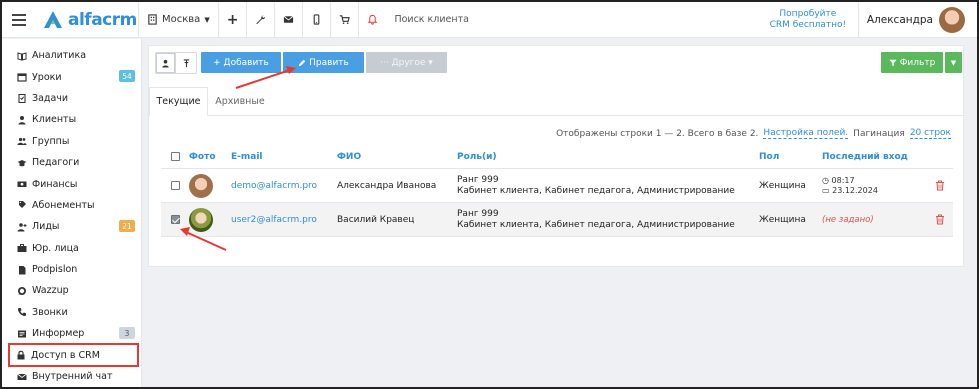 The image size is (979, 389). What do you see at coordinates (58, 334) in the screenshot?
I see `sidebar-item-label: Информер` at bounding box center [58, 334].